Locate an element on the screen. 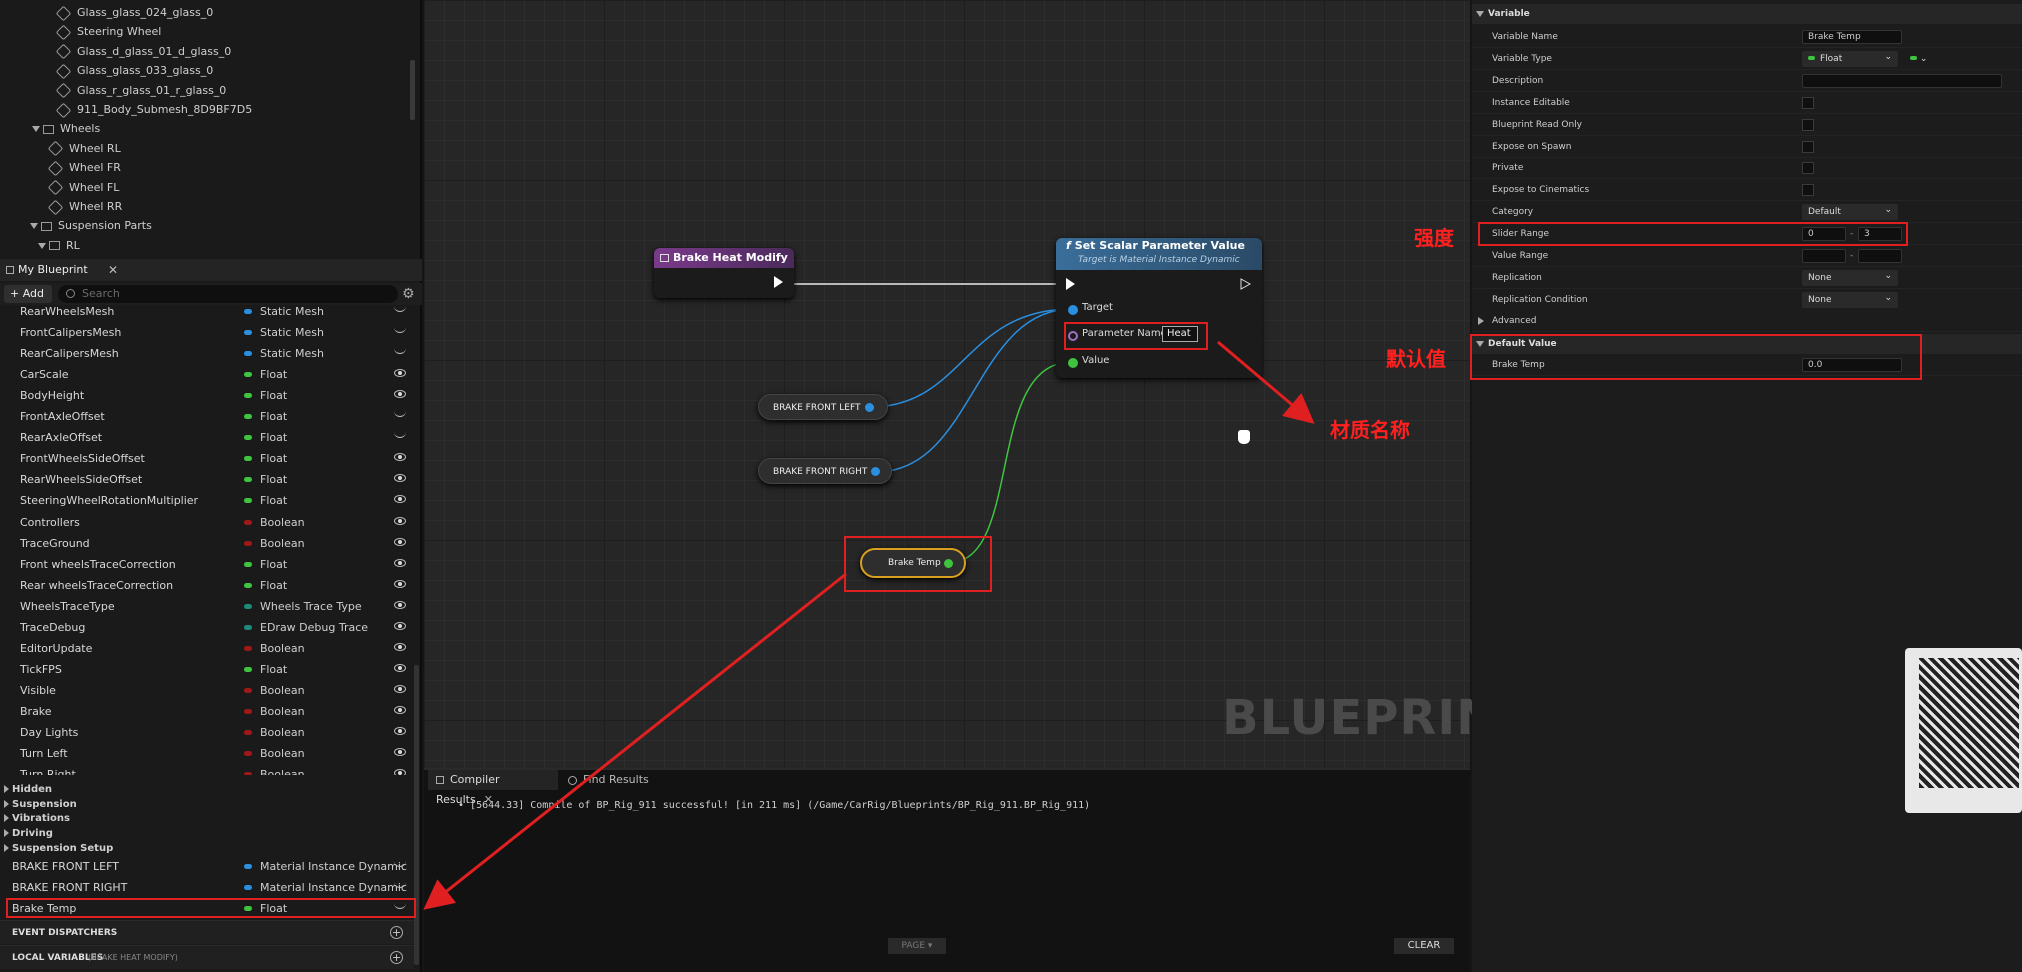 Image resolution: width=2022 pixels, height=972 pixels. arrow-brake-temp is located at coordinates (635, 741).